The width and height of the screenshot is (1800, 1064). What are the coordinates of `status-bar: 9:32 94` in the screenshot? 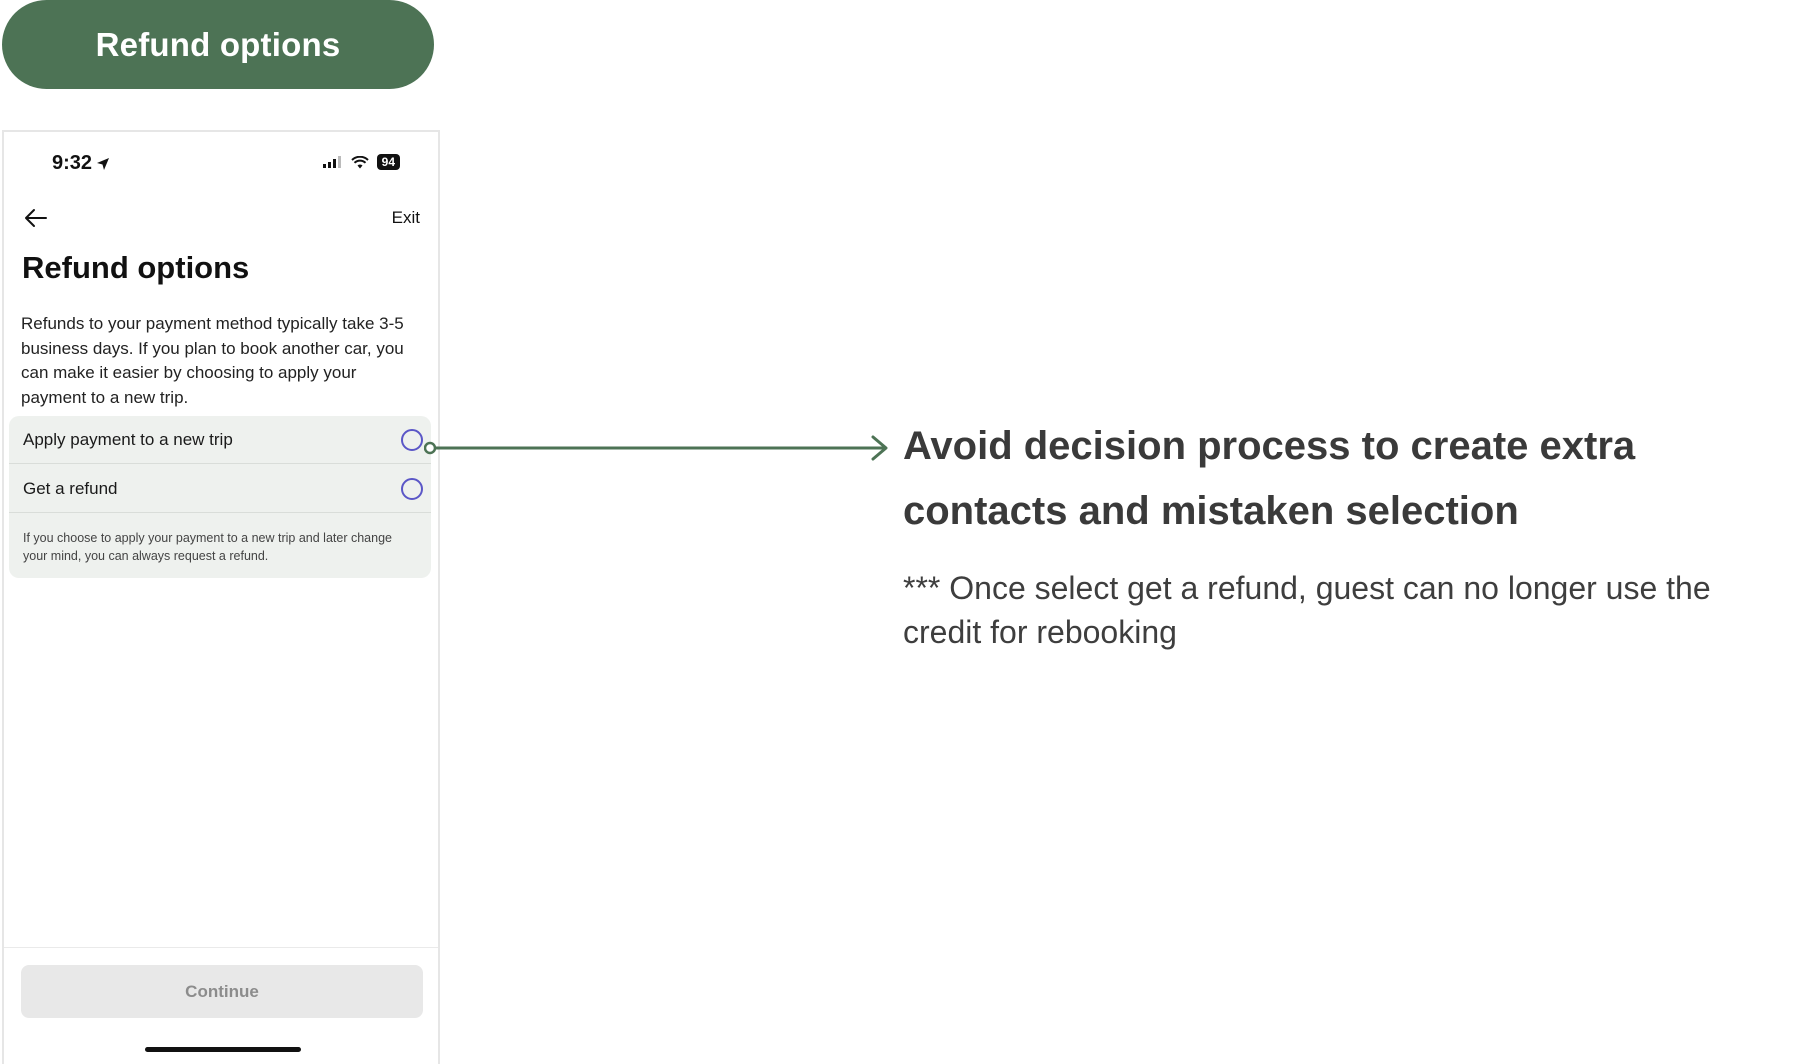 It's located at (221, 160).